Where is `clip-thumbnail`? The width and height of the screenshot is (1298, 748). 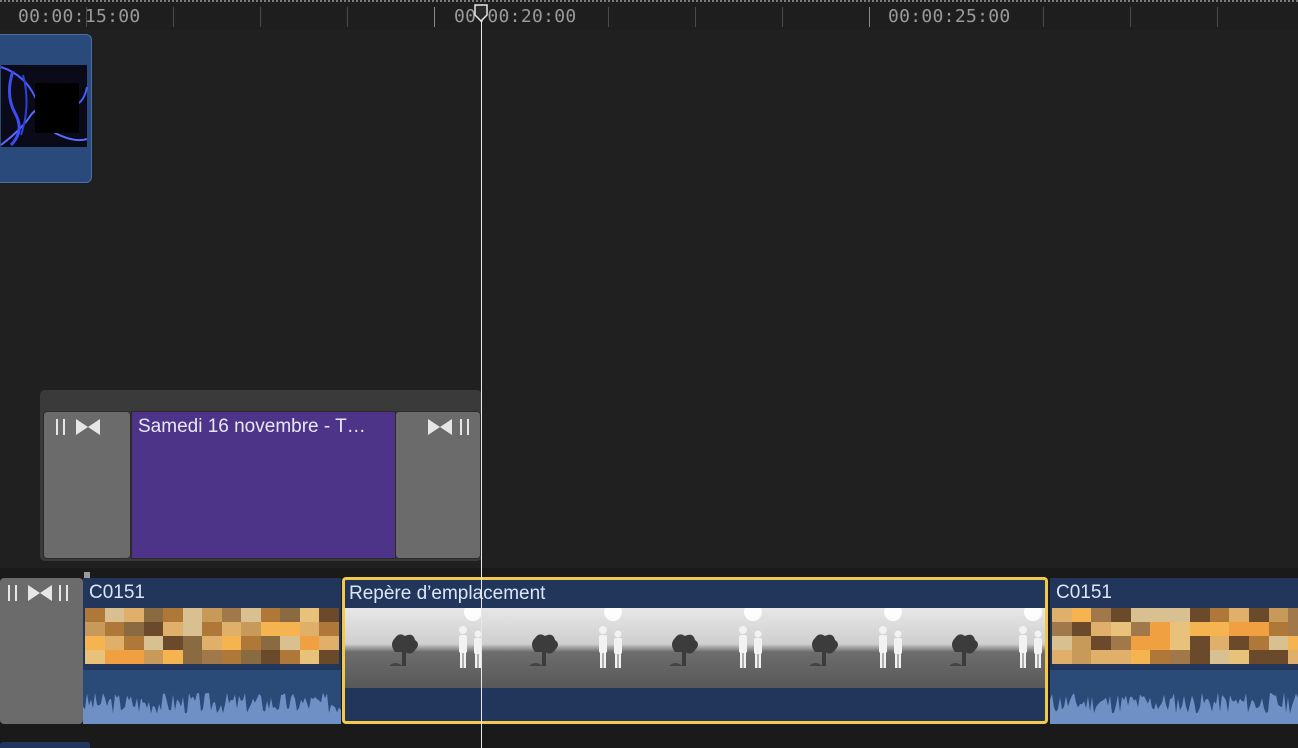
clip-thumbnail is located at coordinates (44, 106).